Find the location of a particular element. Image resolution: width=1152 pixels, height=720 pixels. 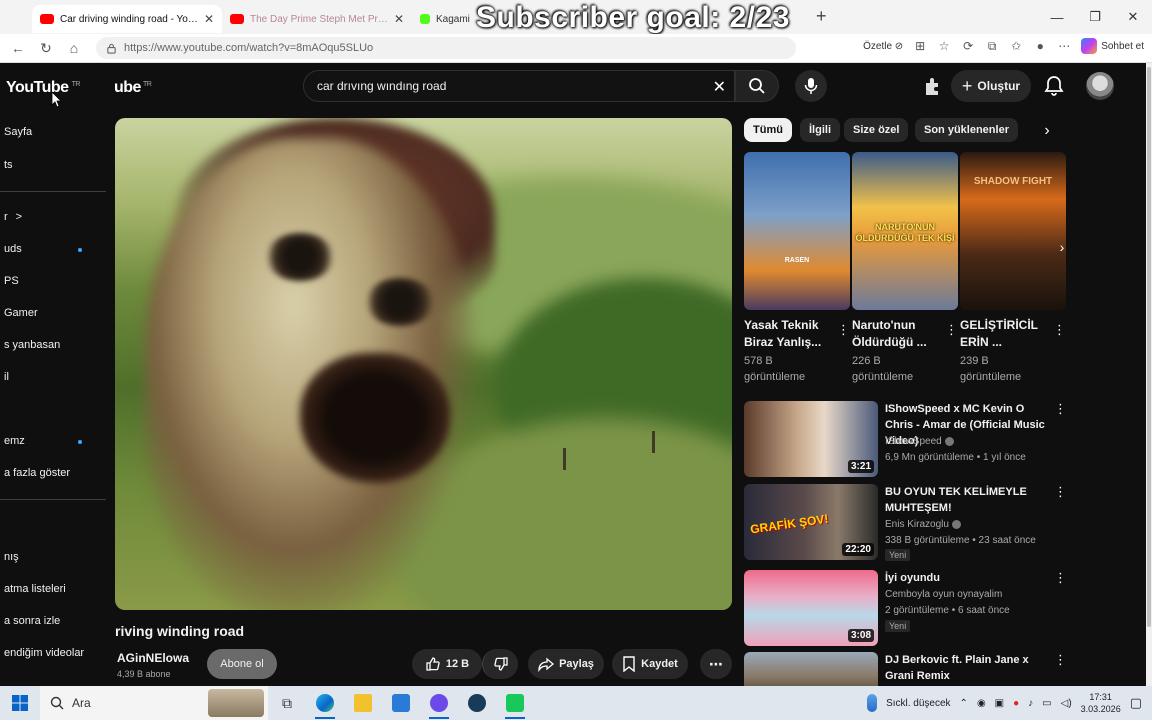

back-button: ← is located at coordinates (18, 48).